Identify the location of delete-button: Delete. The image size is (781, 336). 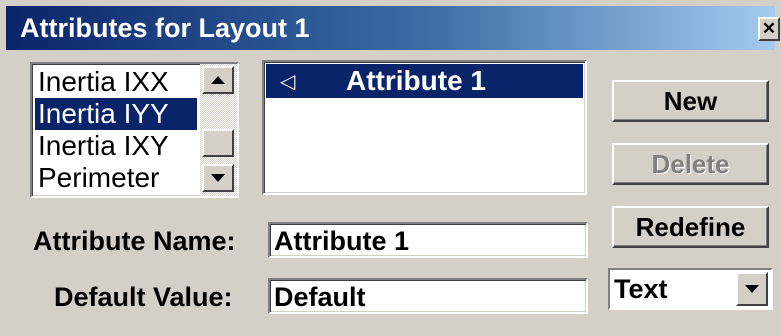
(690, 164).